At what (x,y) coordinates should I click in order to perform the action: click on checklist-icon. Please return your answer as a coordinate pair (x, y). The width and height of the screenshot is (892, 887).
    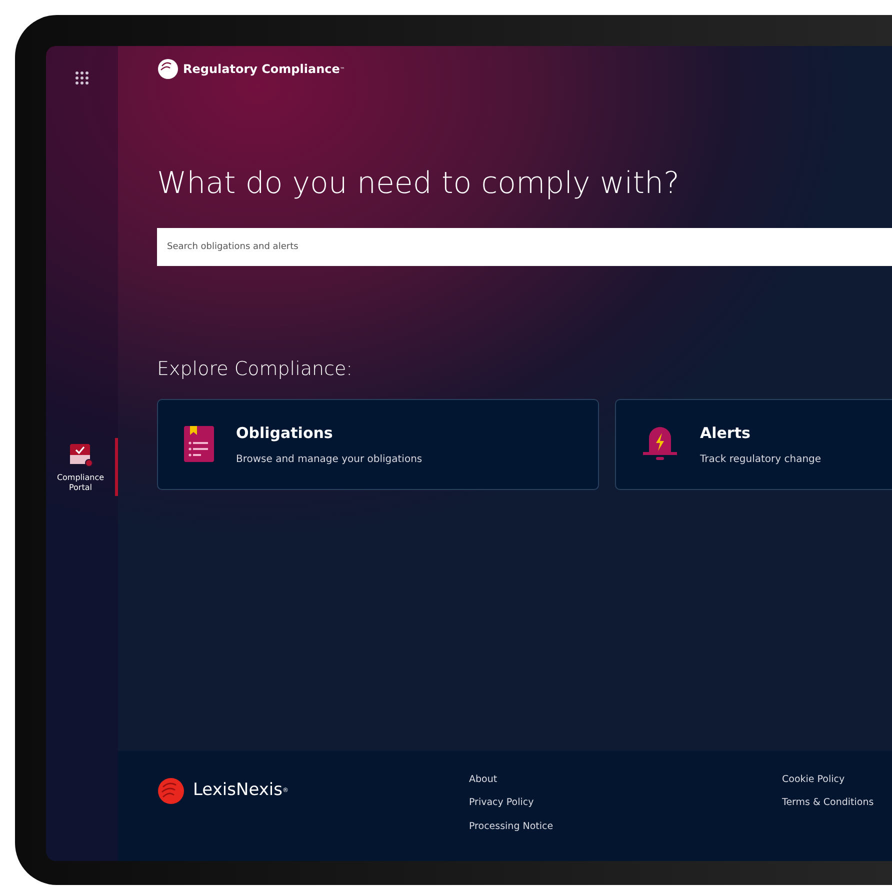
    Looking at the image, I should click on (81, 455).